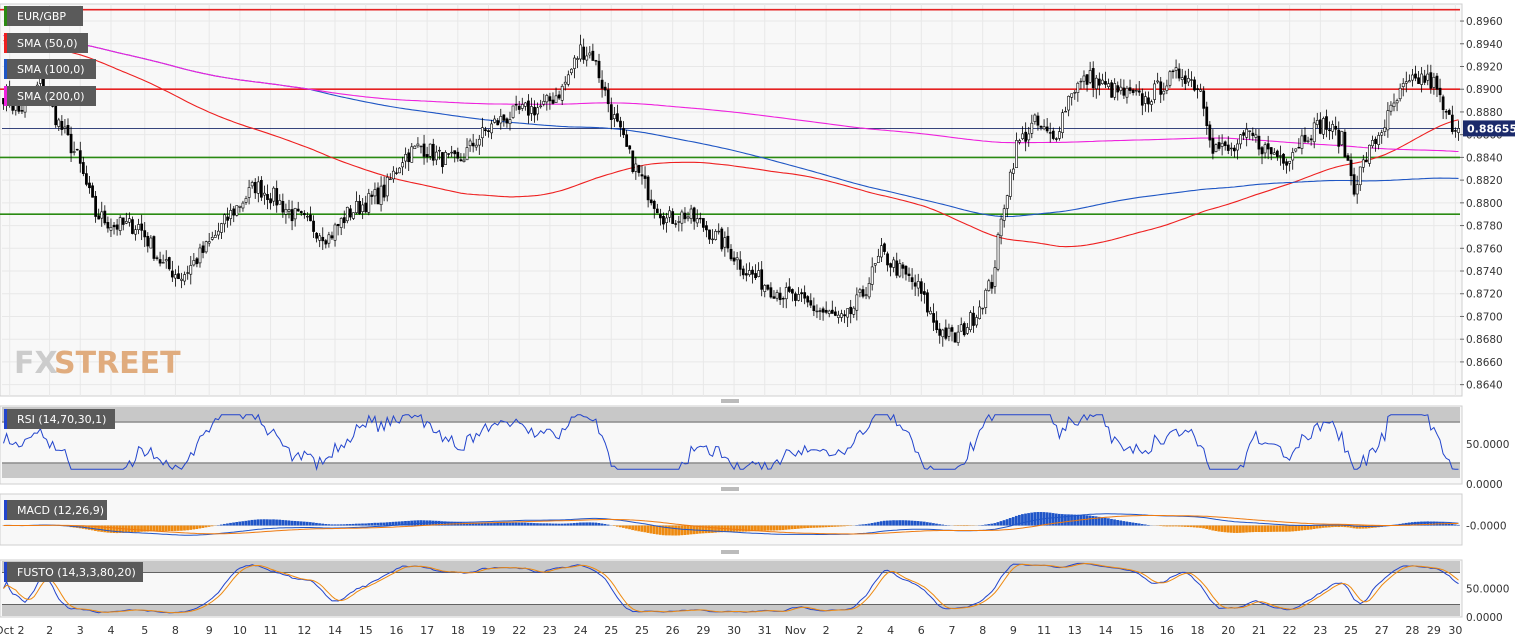  What do you see at coordinates (1412, 630) in the screenshot?
I see `x-date-label: 28` at bounding box center [1412, 630].